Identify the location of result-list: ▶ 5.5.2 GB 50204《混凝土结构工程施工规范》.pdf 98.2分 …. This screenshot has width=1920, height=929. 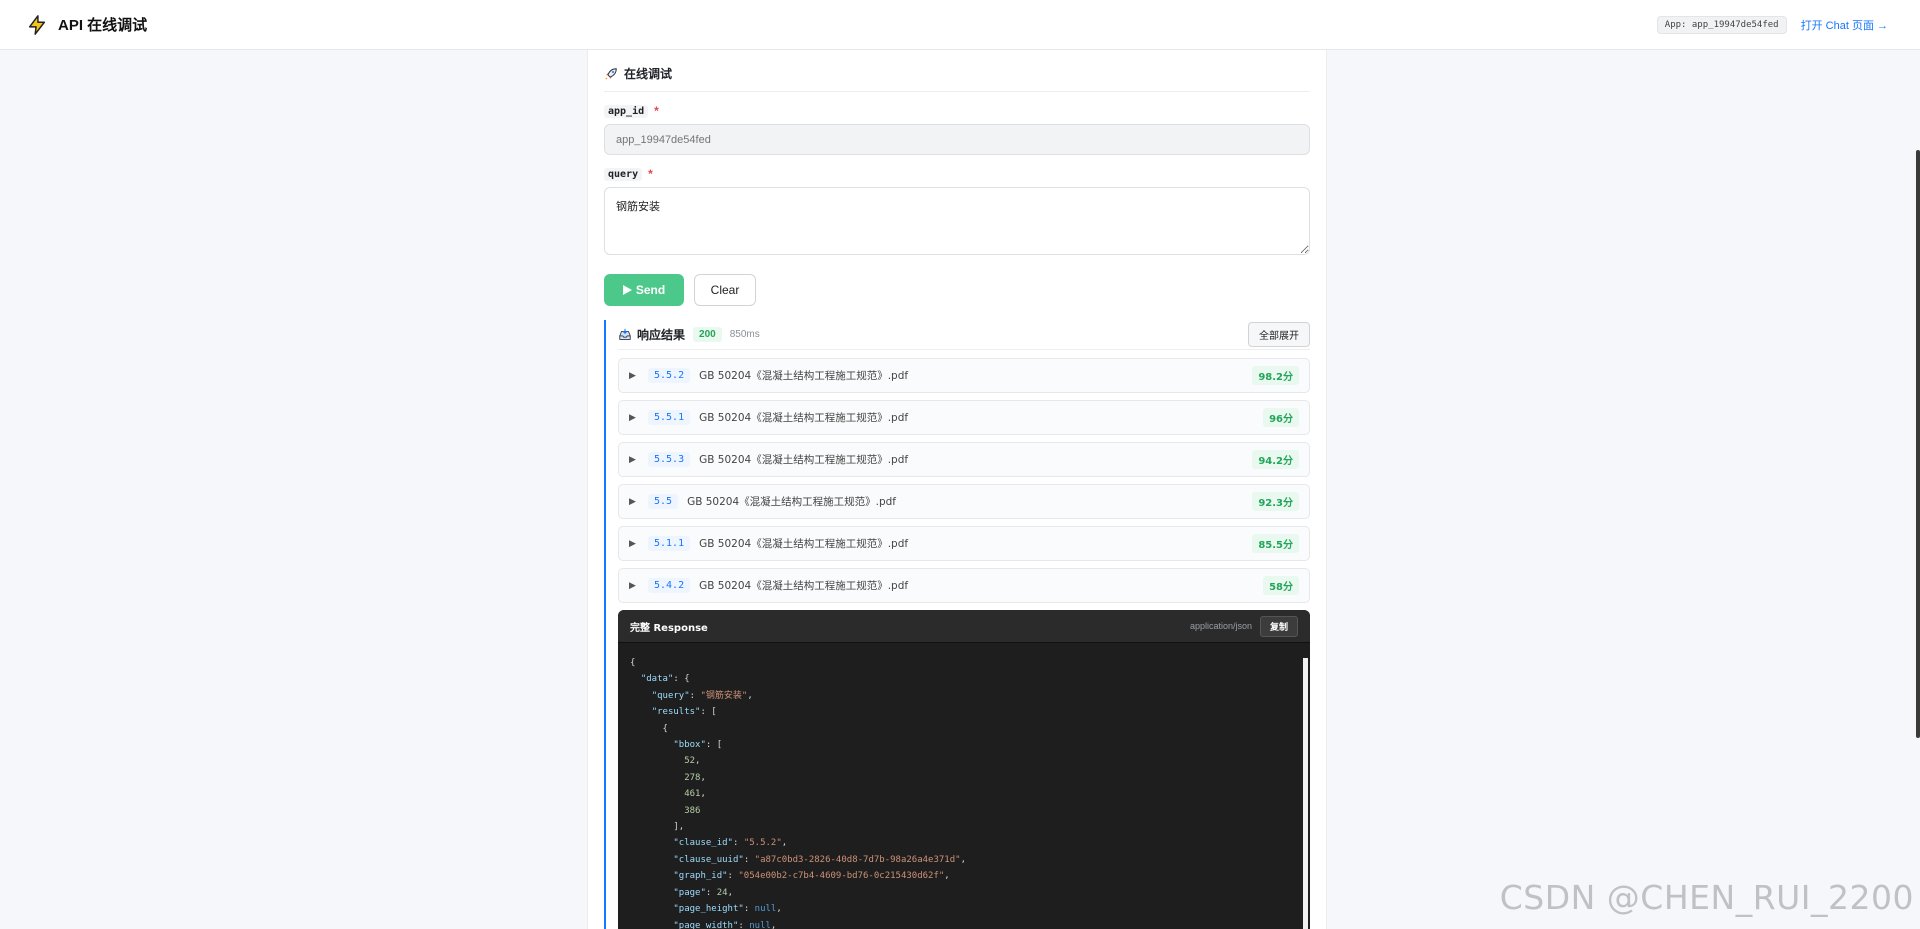
(964, 480).